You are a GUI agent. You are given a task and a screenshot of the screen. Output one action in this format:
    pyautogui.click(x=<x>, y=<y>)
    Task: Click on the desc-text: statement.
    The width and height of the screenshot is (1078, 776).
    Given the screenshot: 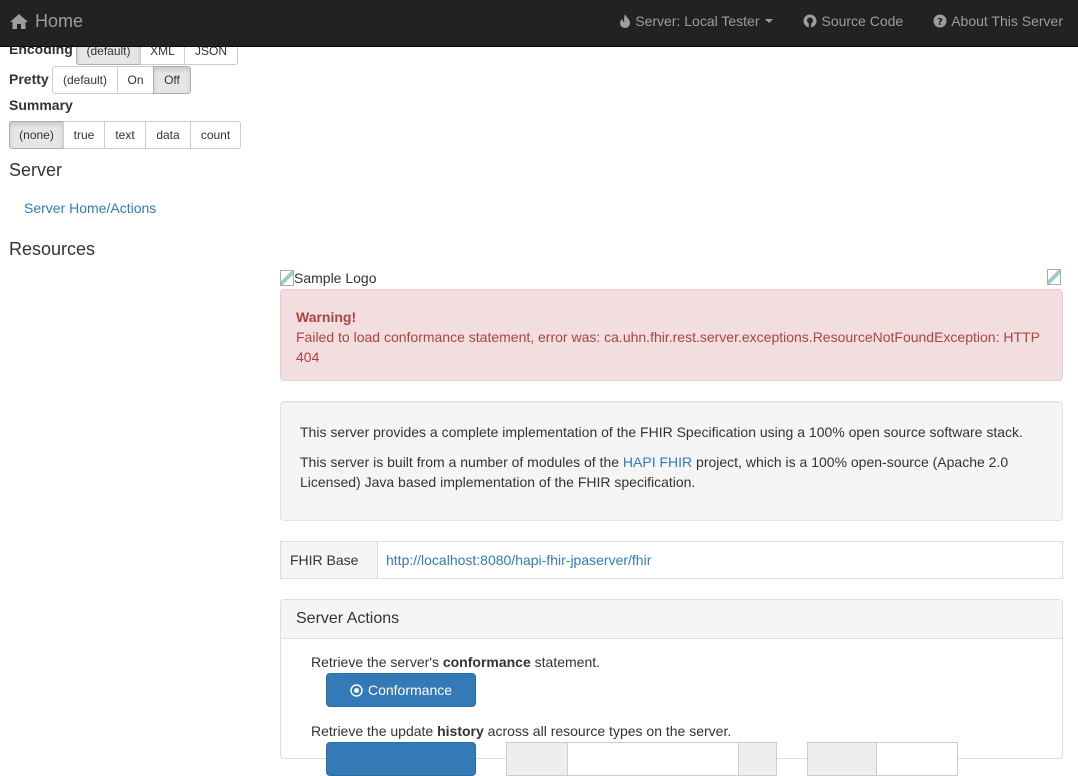 What is the action you would take?
    pyautogui.click(x=565, y=662)
    